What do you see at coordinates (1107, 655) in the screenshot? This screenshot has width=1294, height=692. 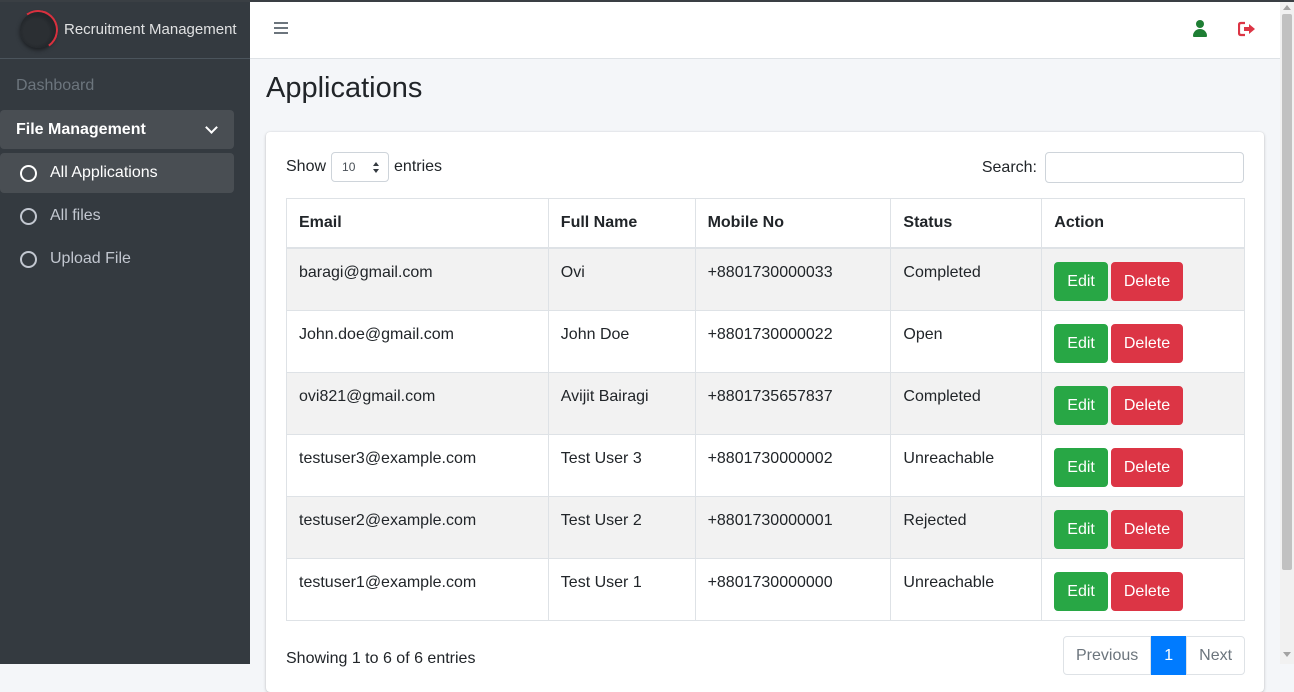 I see `previous-page-button: Previous` at bounding box center [1107, 655].